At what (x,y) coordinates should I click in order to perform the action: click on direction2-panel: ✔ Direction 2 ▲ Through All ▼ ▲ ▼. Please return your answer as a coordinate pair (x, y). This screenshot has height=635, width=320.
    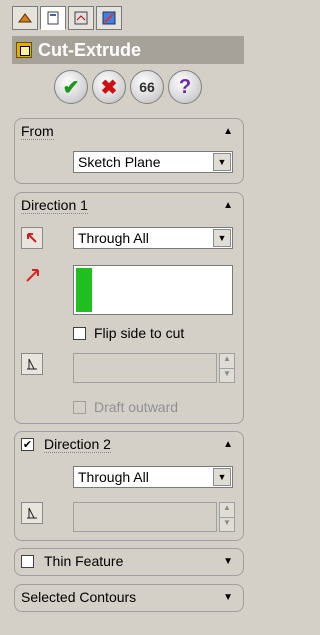
    Looking at the image, I should click on (129, 486).